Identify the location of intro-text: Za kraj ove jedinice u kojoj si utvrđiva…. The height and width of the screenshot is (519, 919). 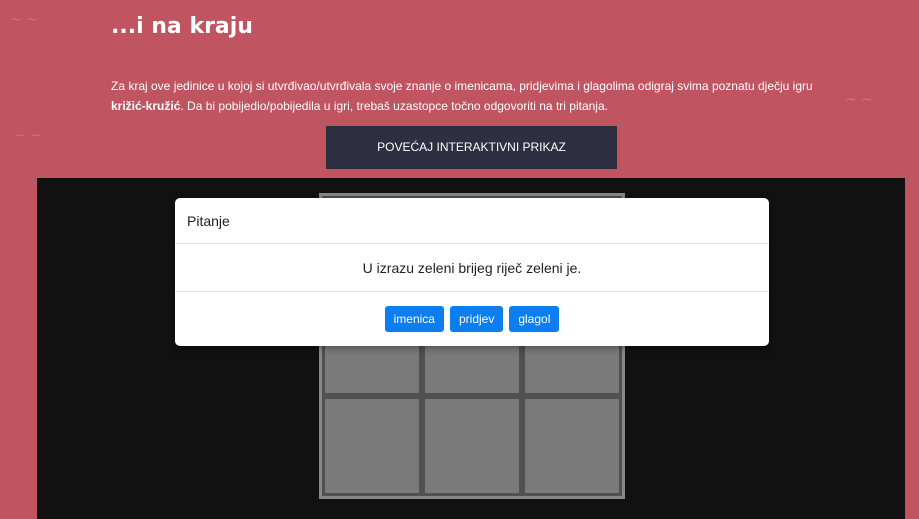
(471, 96).